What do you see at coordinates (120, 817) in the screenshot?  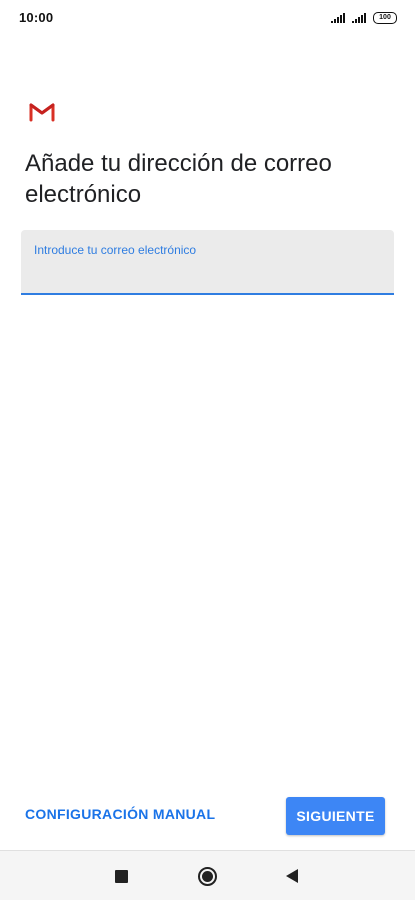 I see `manual-setup-button: CONFIGURACIÓN MANUAL` at bounding box center [120, 817].